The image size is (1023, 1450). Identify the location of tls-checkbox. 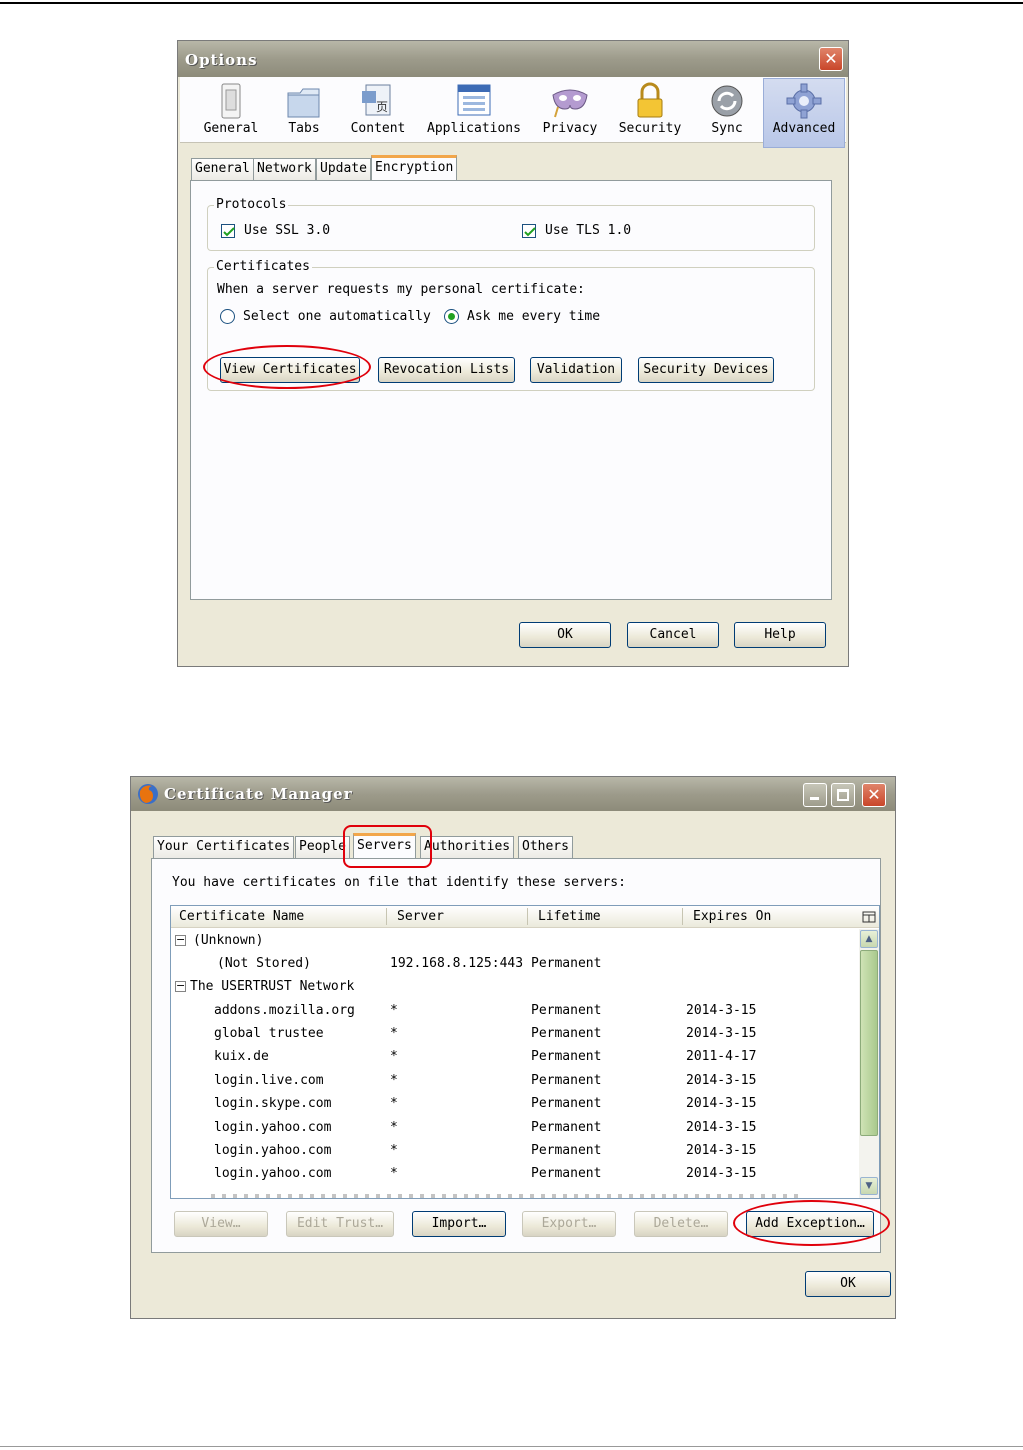
(529, 231).